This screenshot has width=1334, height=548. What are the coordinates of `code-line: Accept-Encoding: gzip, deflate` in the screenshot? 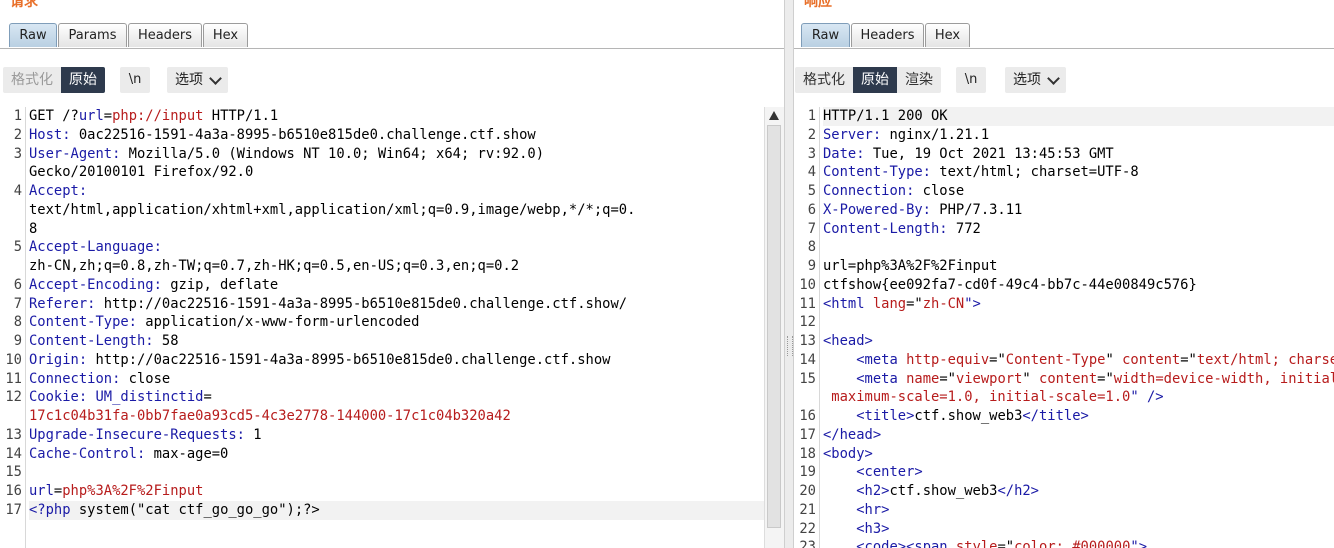 It's located at (396, 285).